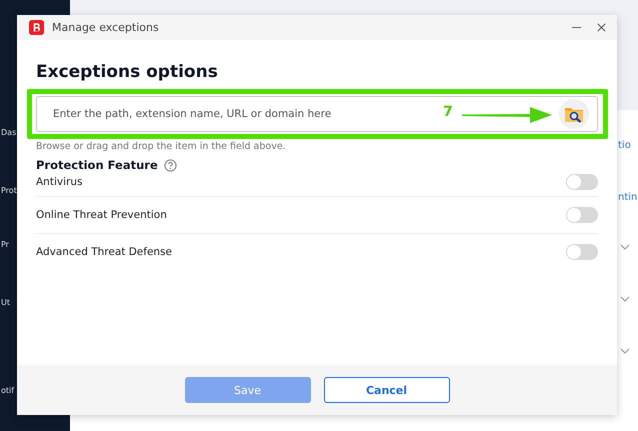 The height and width of the screenshot is (431, 638). I want to click on app-logo-icon, so click(36, 27).